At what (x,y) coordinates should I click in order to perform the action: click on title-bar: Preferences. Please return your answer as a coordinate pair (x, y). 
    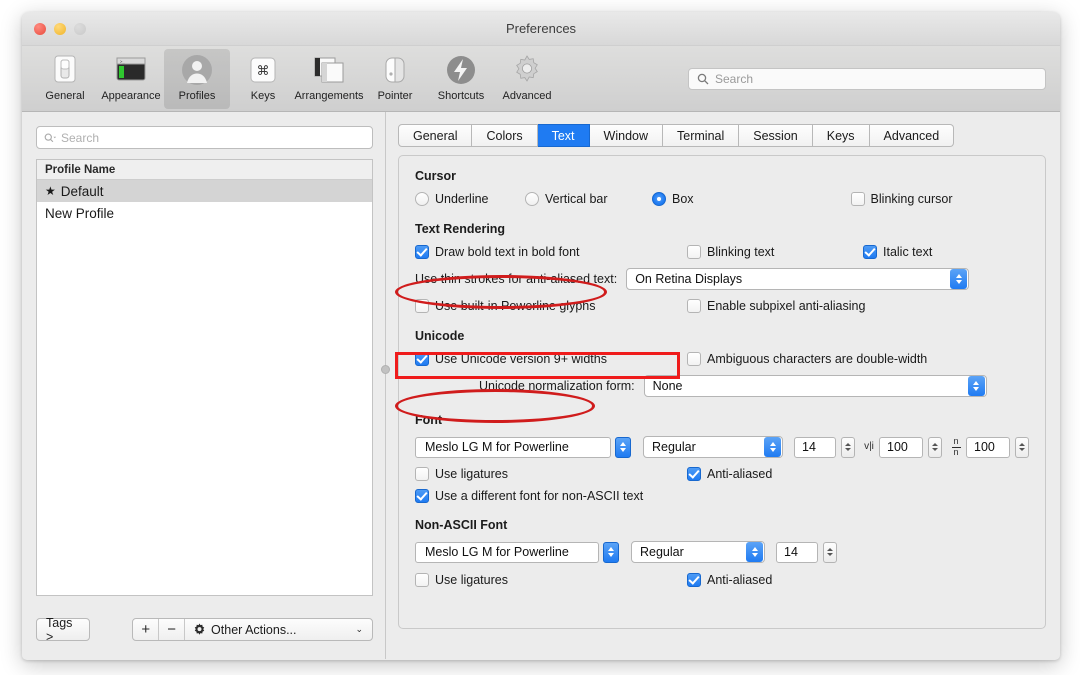
    Looking at the image, I should click on (541, 29).